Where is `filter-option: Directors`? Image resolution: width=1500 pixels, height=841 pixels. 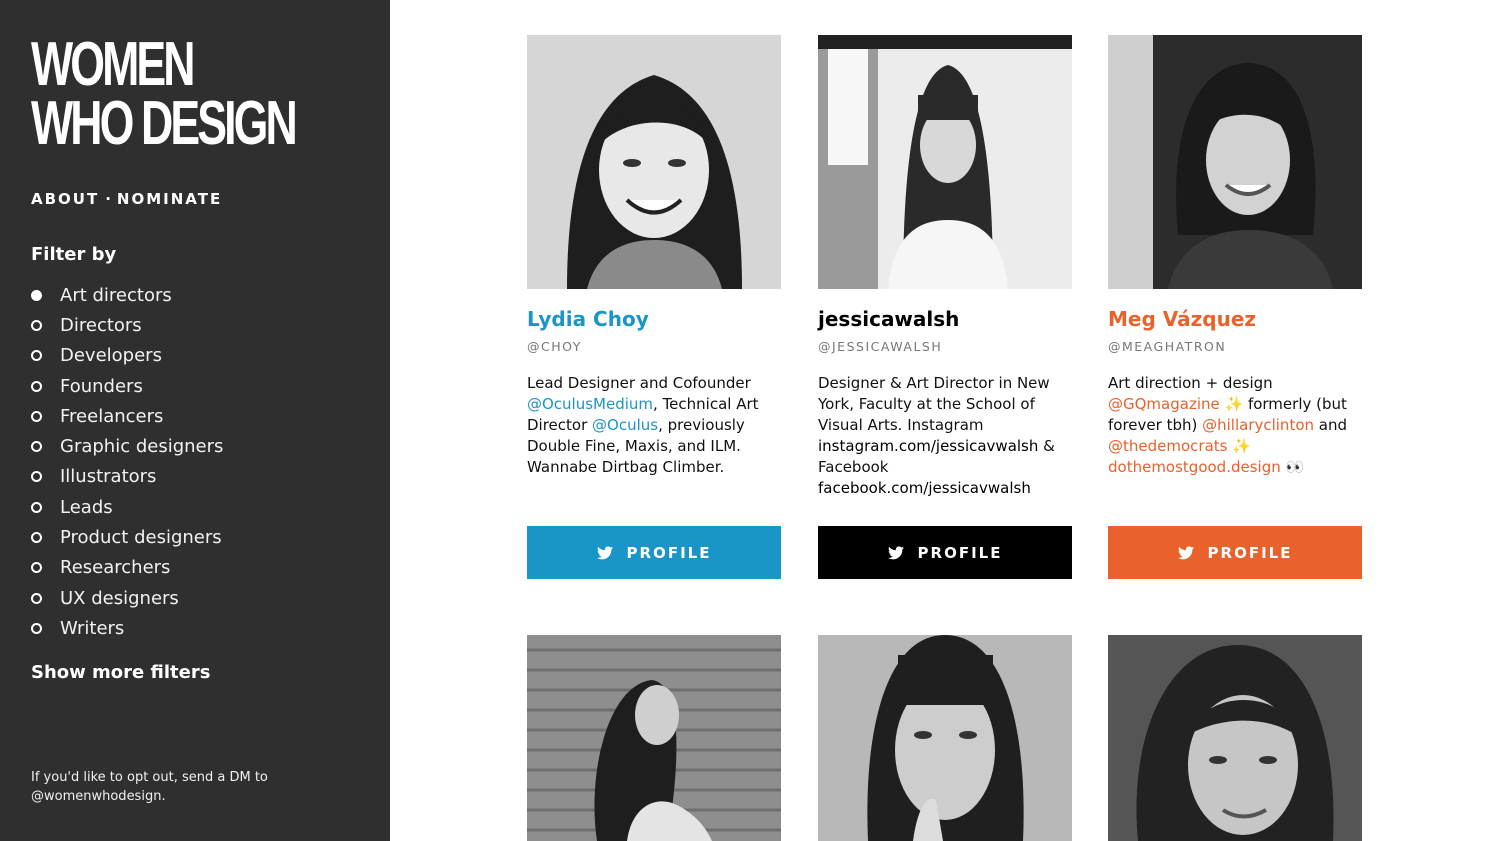
filter-option: Directors is located at coordinates (127, 325).